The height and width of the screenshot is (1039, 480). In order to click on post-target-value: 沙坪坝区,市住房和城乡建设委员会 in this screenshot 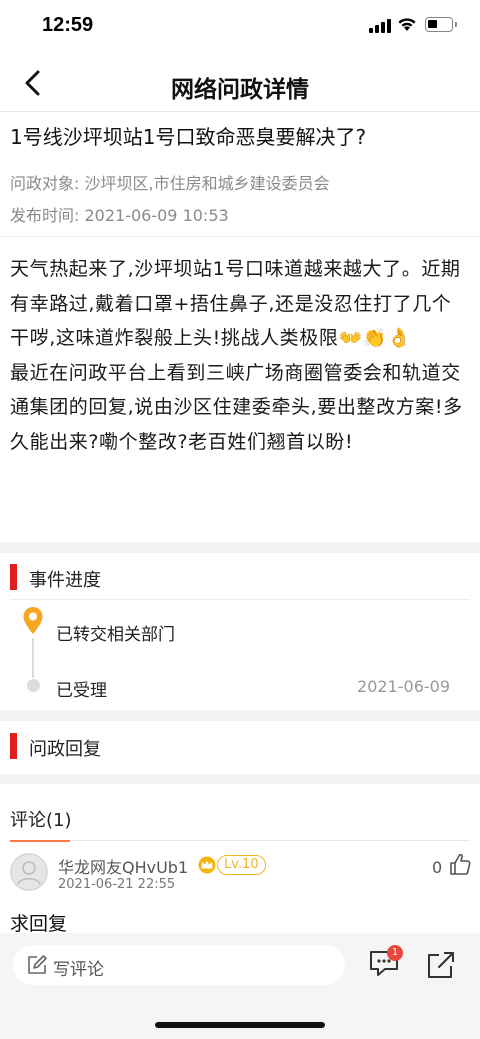, I will do `click(207, 183)`.